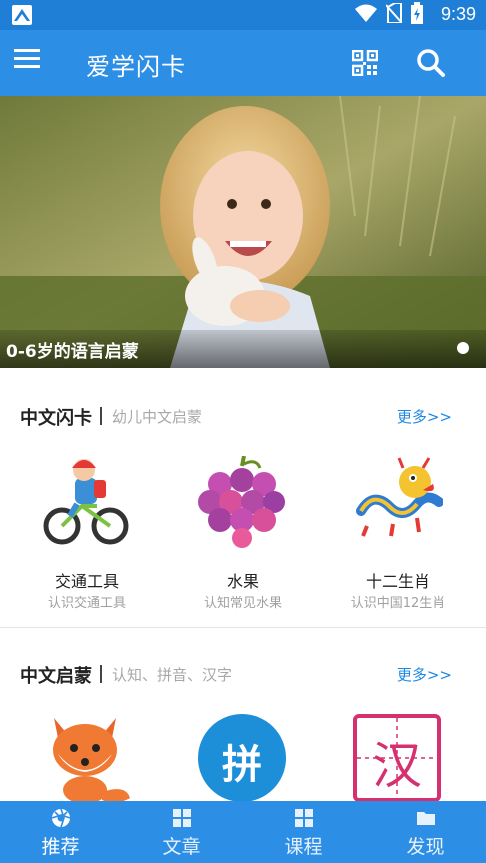 The image size is (486, 863). I want to click on card-description: 认知常见水果, so click(242, 603).